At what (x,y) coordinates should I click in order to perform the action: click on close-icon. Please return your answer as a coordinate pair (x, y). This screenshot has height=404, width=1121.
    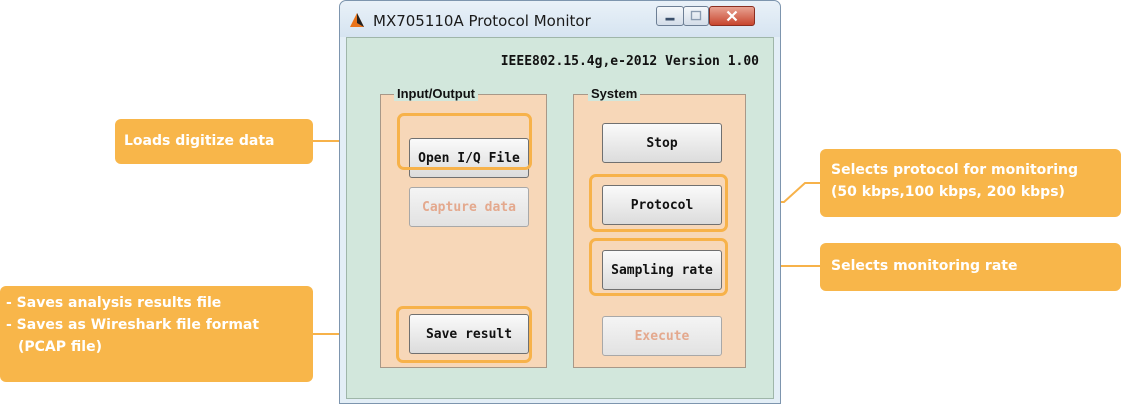
    Looking at the image, I should click on (732, 16).